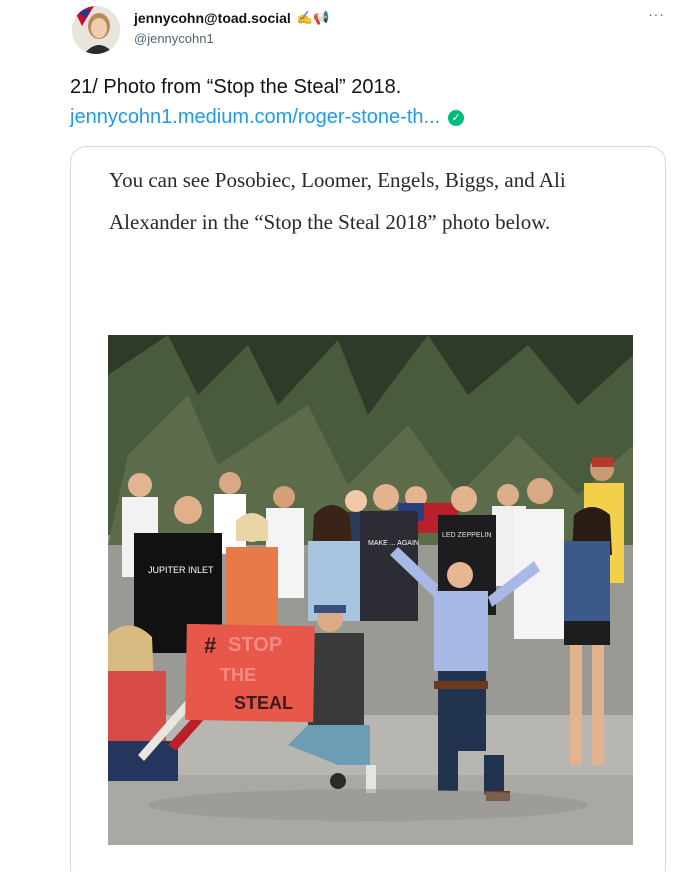  Describe the element at coordinates (656, 14) in the screenshot. I see `more-options-icon: ···` at that location.